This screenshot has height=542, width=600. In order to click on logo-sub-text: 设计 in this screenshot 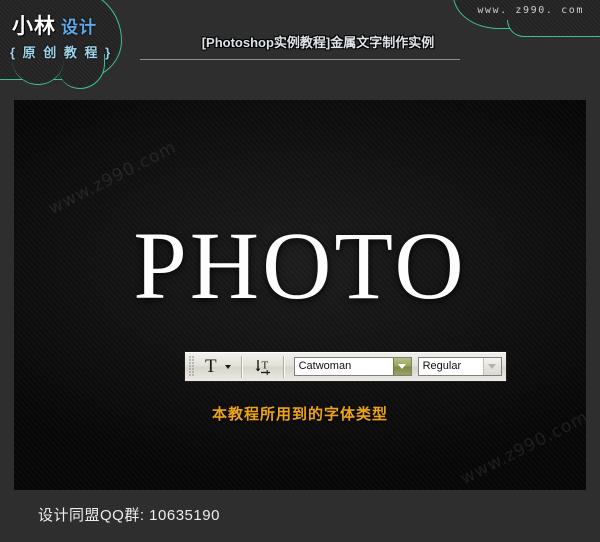, I will do `click(79, 27)`.